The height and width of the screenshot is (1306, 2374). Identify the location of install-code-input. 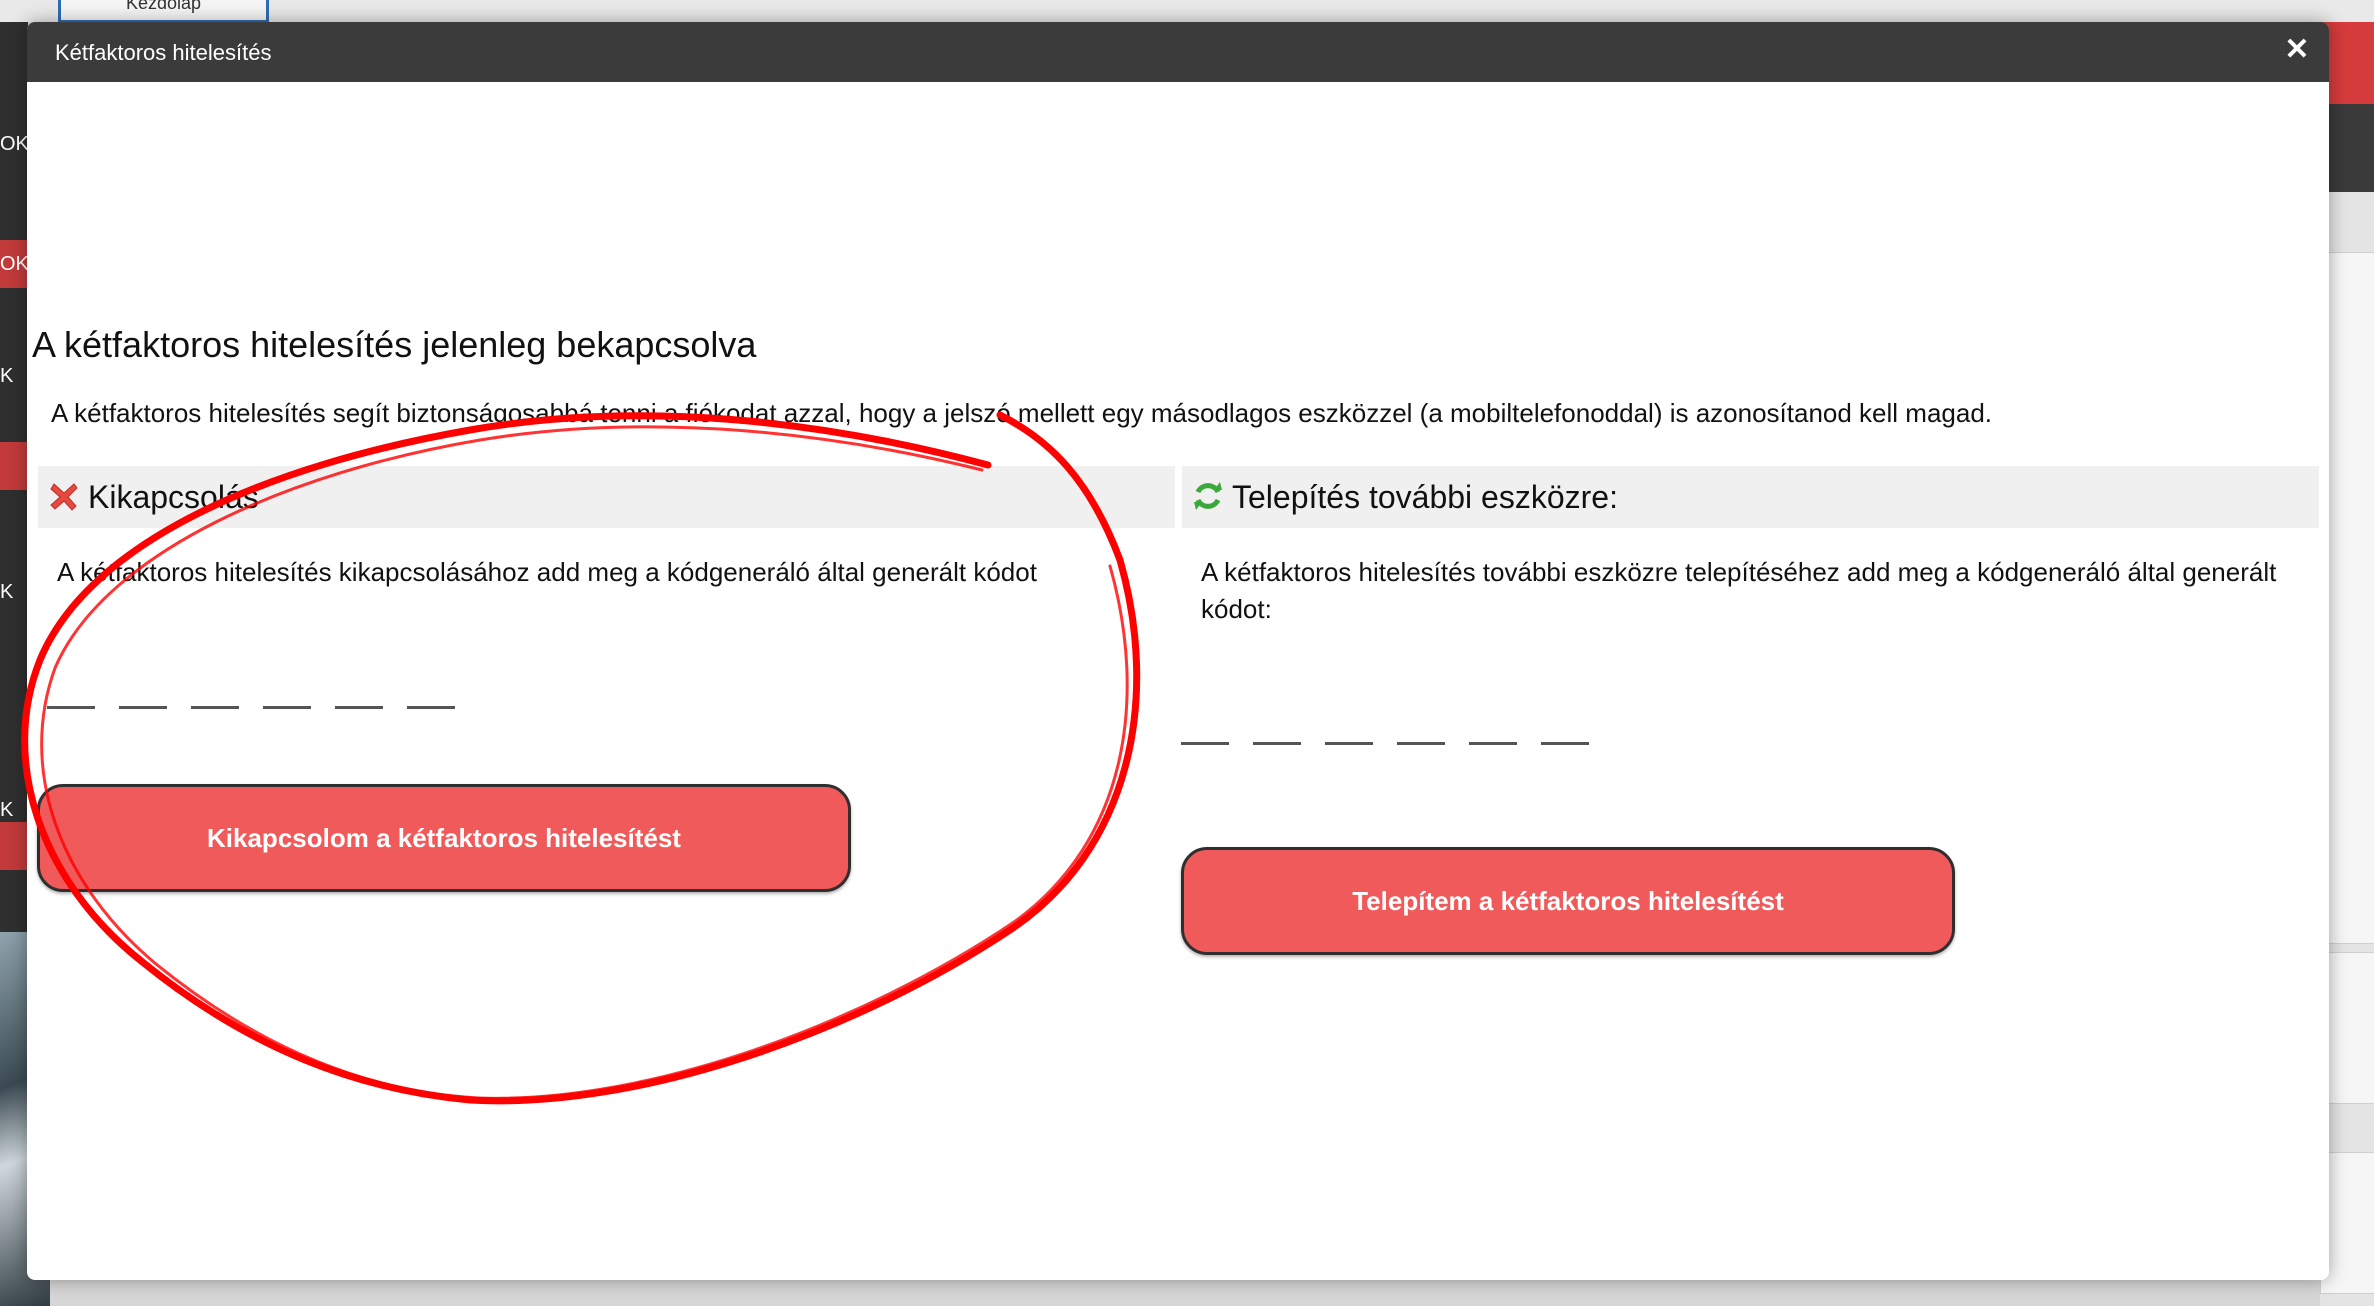
(1385, 743).